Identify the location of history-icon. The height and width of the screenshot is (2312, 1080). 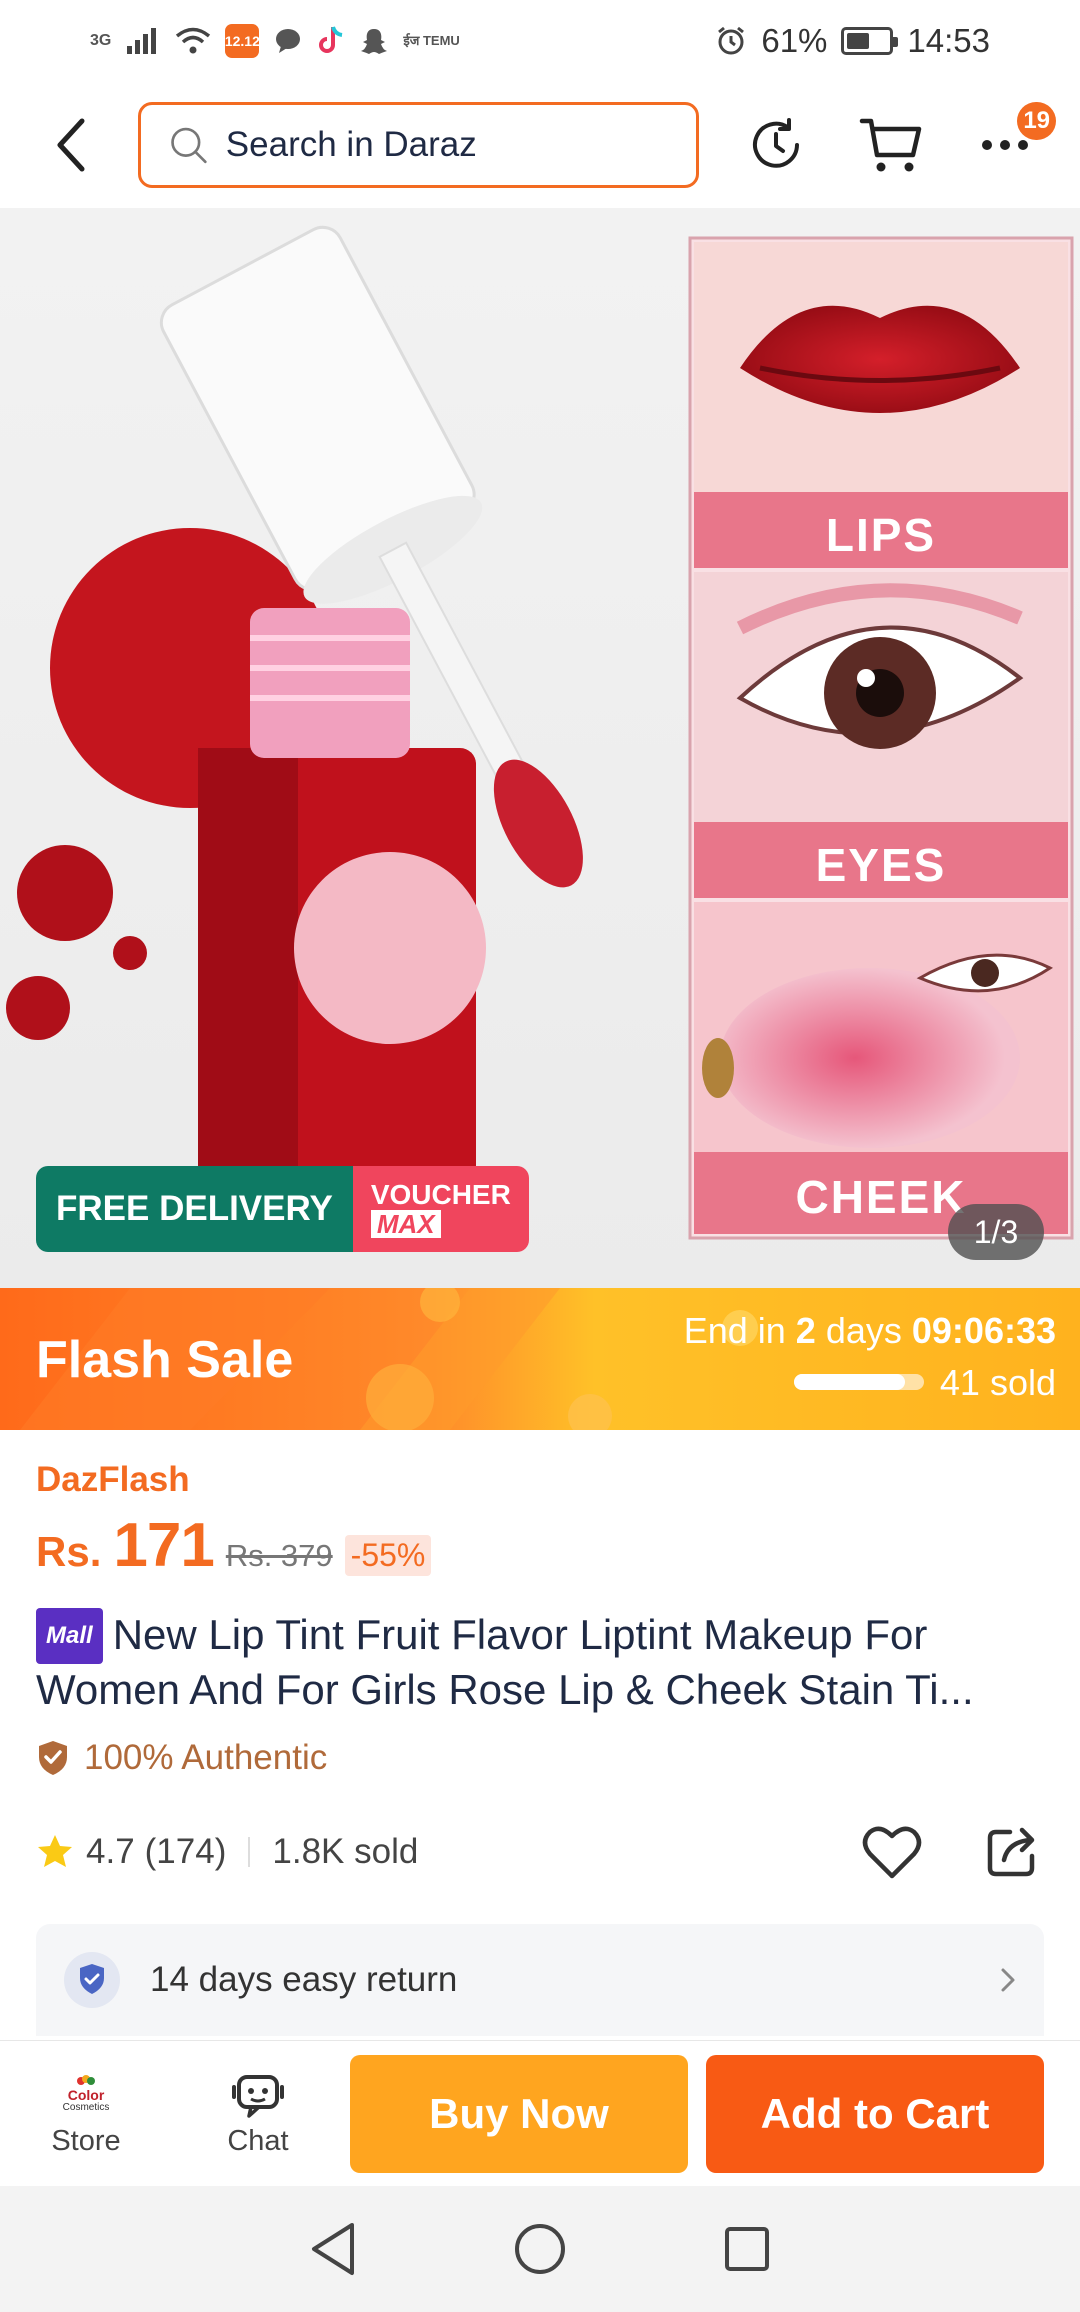
(775, 143).